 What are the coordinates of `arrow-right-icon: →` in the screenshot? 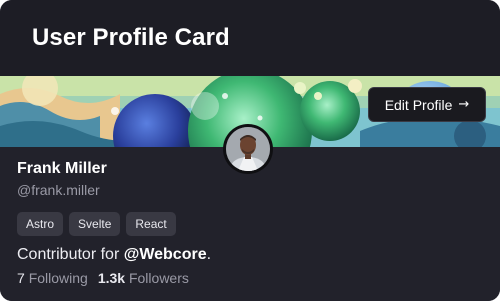 It's located at (464, 104).